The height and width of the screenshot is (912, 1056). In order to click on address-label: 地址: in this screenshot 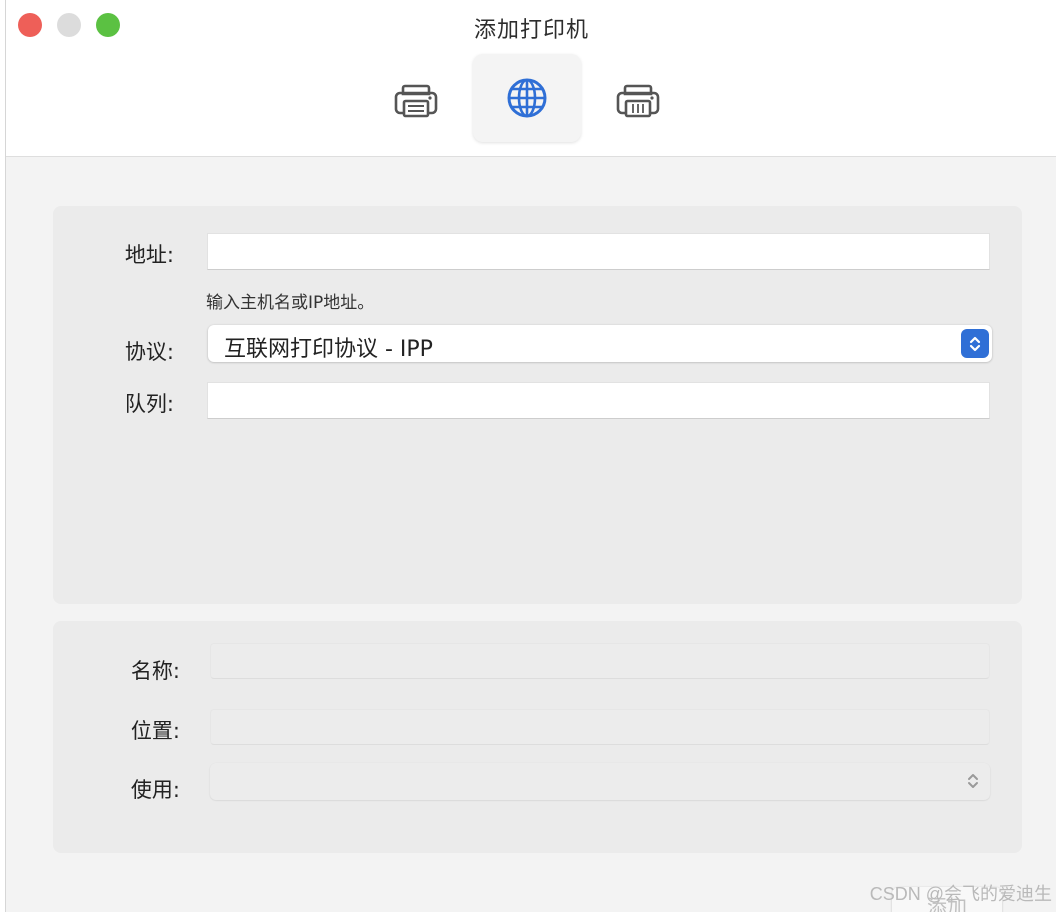, I will do `click(149, 255)`.